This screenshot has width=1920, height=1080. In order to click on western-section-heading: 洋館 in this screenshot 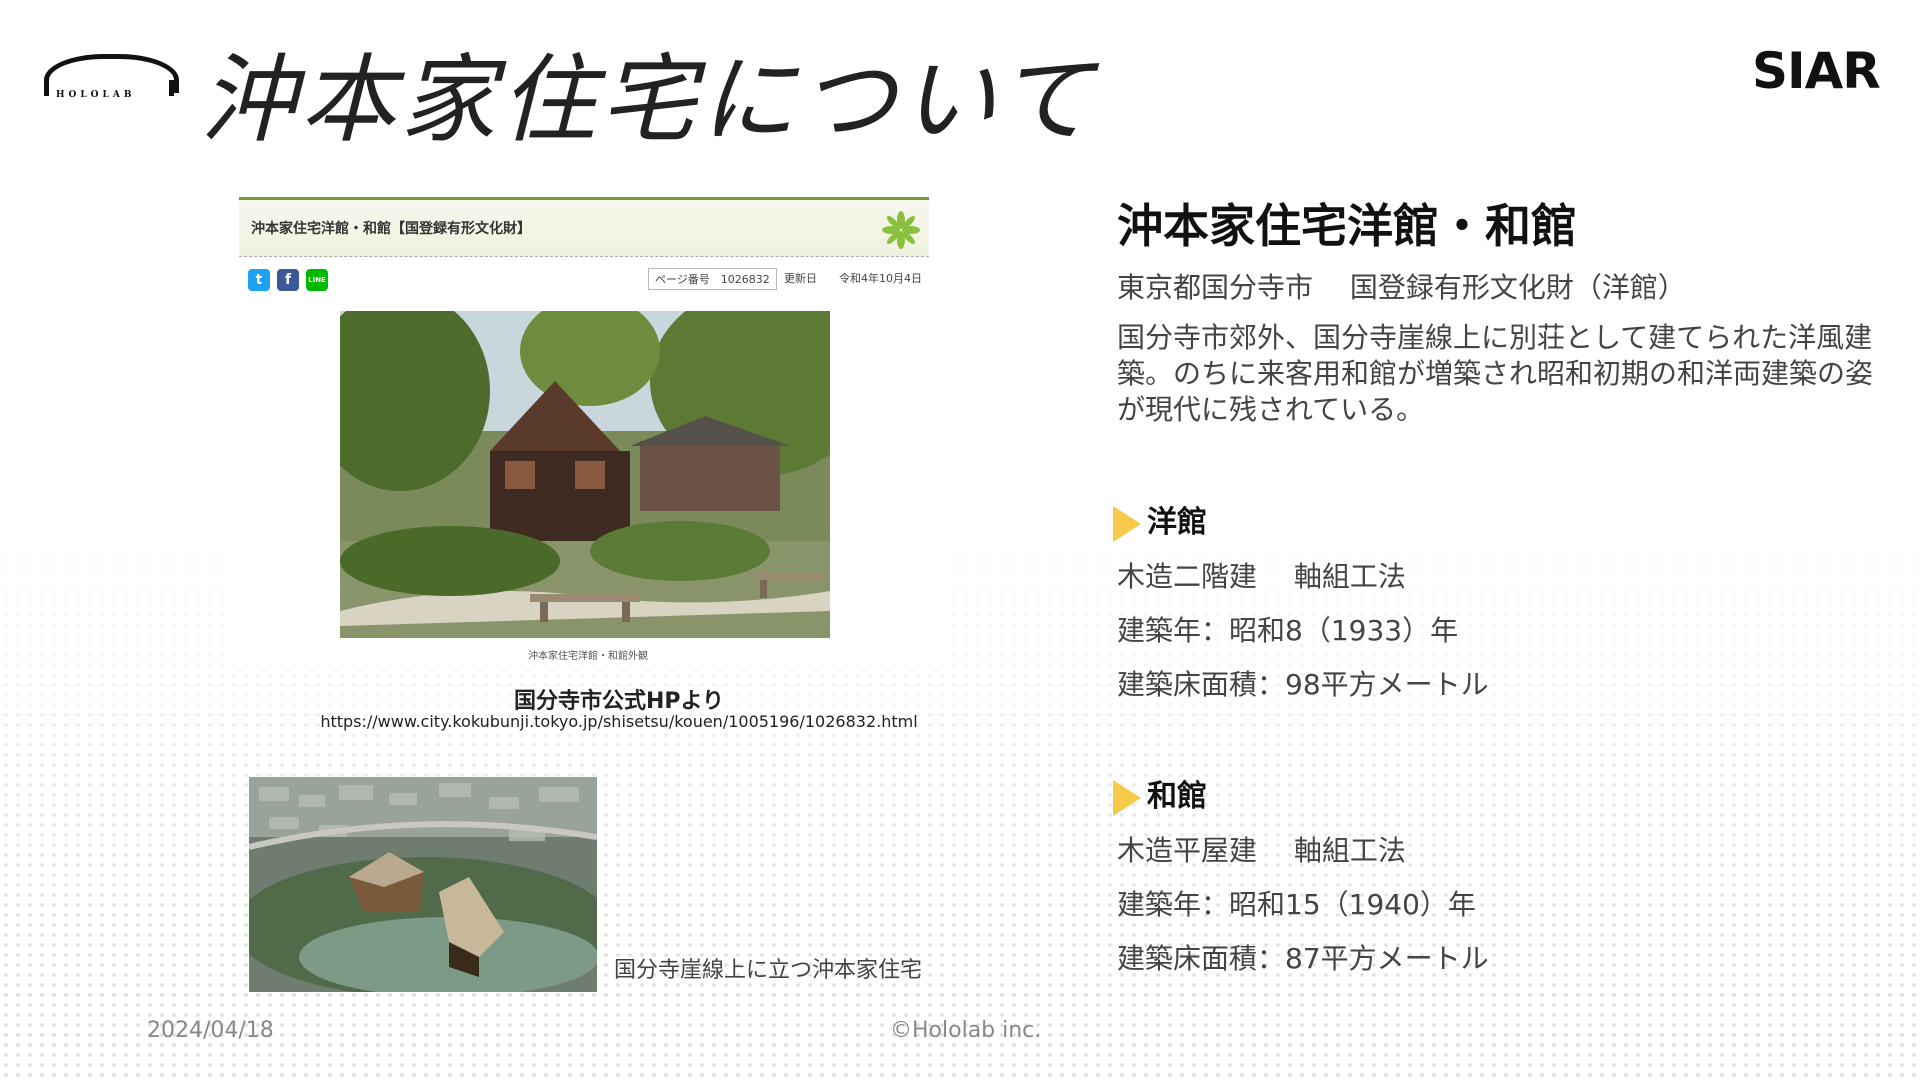, I will do `click(1160, 519)`.